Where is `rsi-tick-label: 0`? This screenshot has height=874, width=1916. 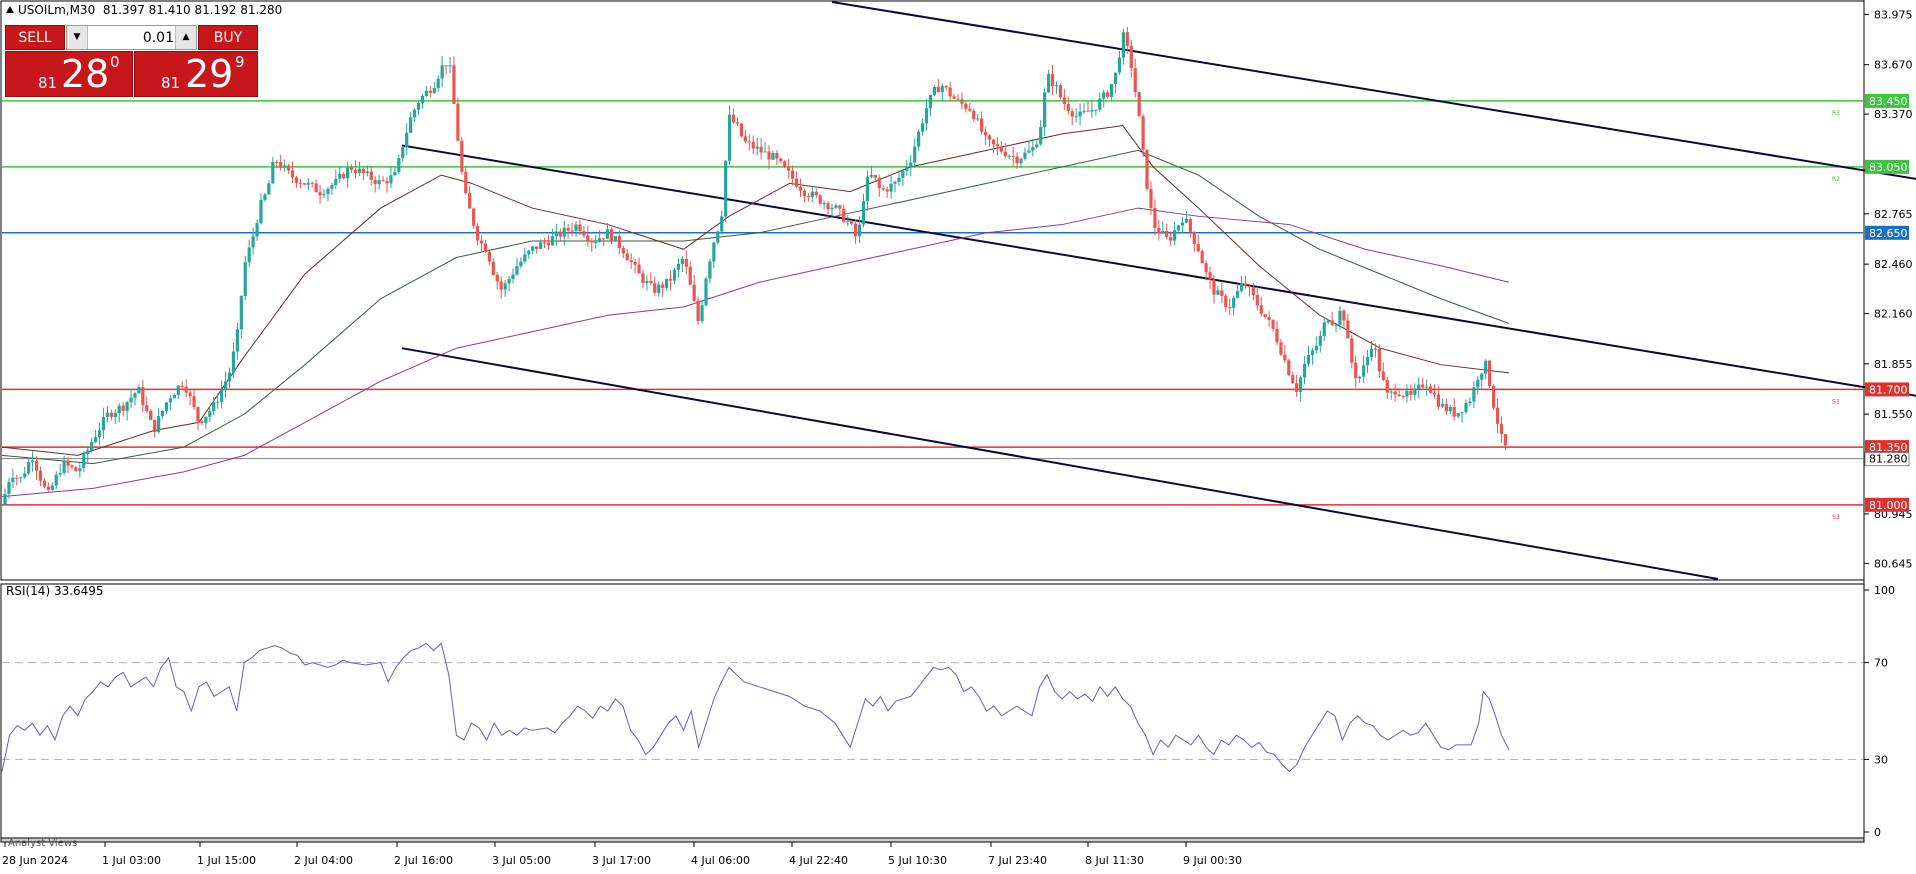 rsi-tick-label: 0 is located at coordinates (1877, 832).